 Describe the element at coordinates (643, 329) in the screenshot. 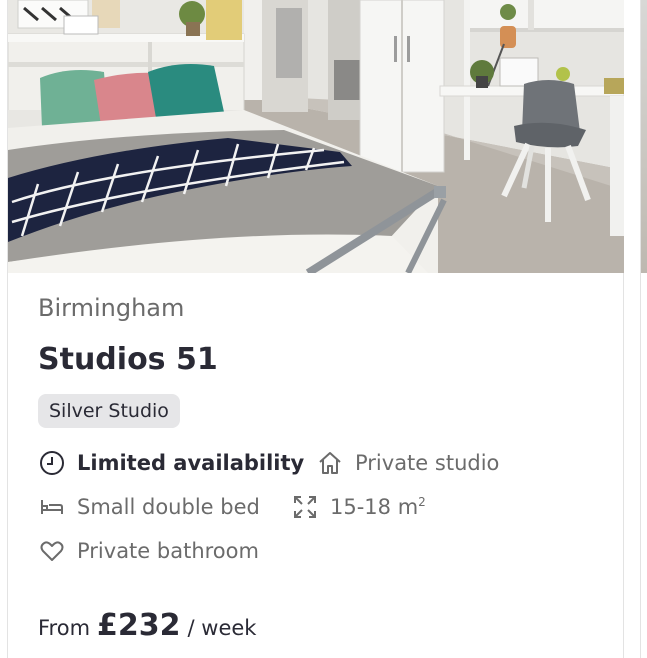

I see `next-listing-card` at that location.